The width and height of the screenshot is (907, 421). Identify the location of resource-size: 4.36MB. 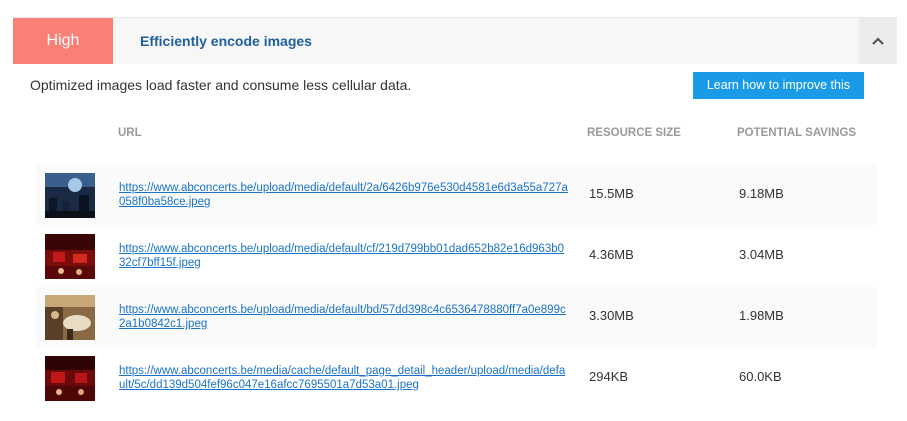
(611, 254).